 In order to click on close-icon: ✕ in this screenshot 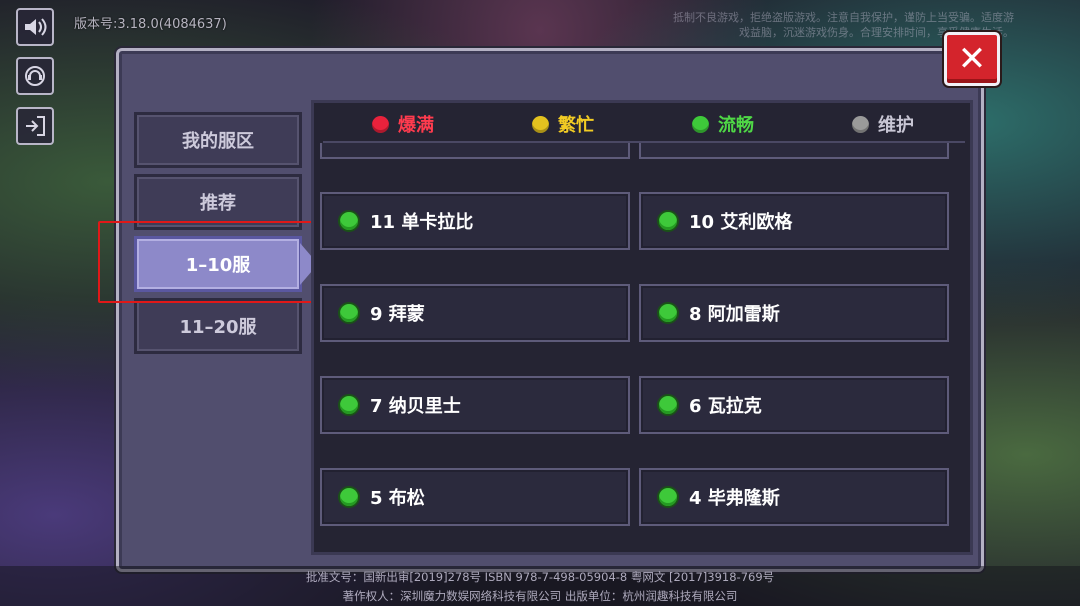, I will do `click(972, 59)`.